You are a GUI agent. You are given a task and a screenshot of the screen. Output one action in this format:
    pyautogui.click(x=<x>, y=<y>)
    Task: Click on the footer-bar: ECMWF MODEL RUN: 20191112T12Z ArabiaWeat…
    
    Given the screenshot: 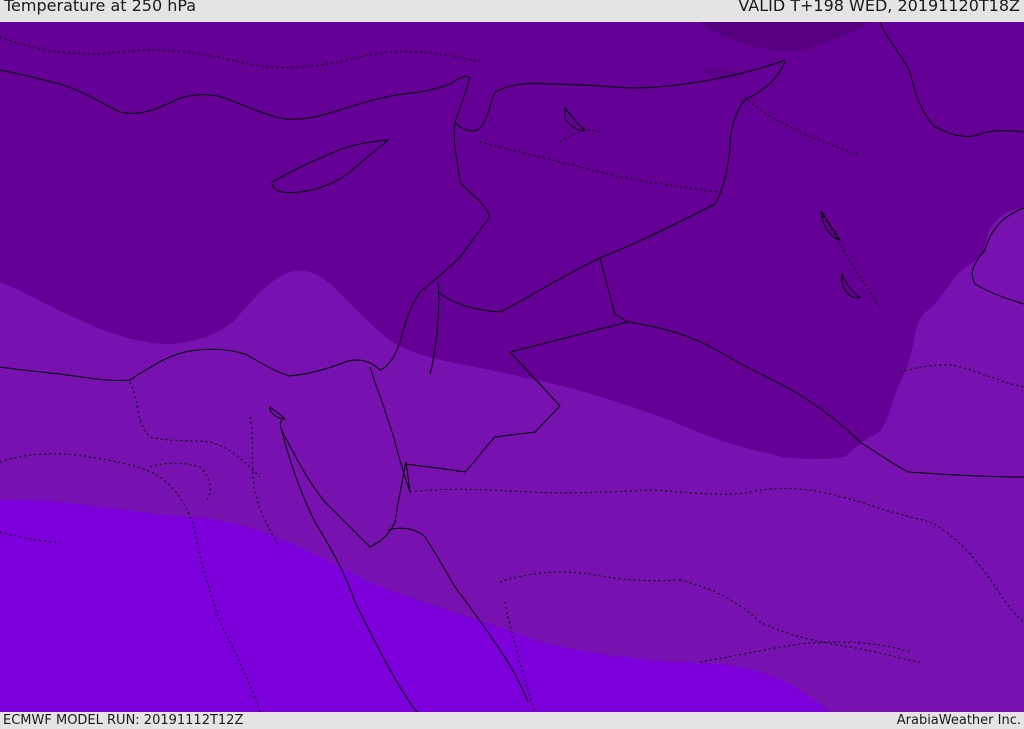 What is the action you would take?
    pyautogui.click(x=512, y=720)
    